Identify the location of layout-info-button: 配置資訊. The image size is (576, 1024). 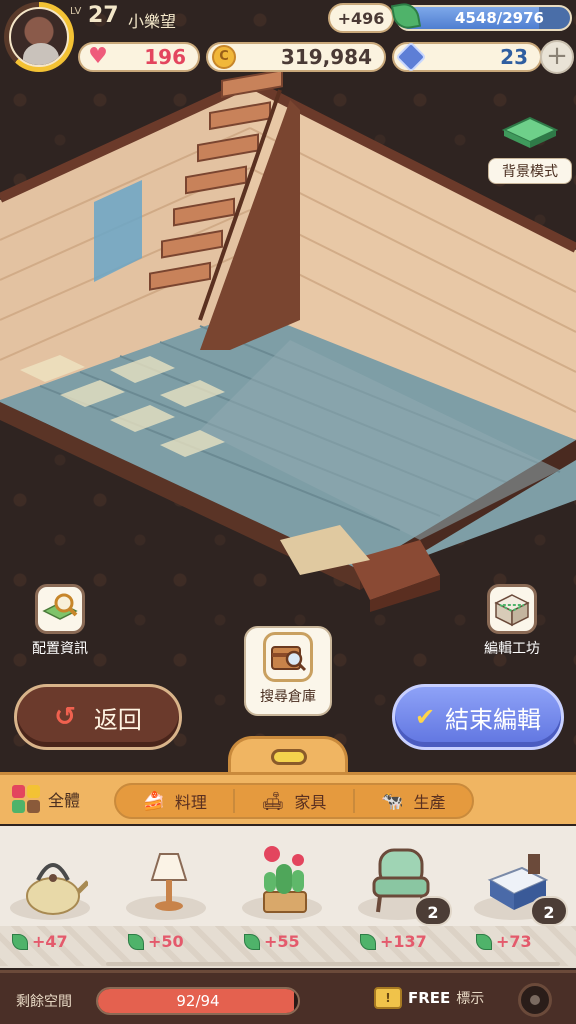
(60, 621).